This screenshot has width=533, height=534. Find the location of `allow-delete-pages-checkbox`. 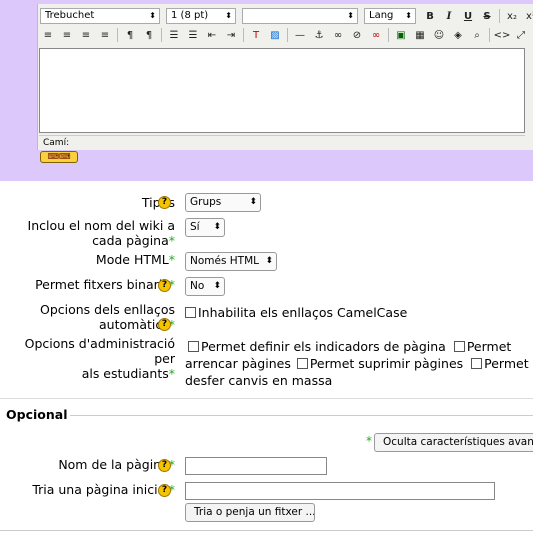

allow-delete-pages-checkbox is located at coordinates (302, 363).